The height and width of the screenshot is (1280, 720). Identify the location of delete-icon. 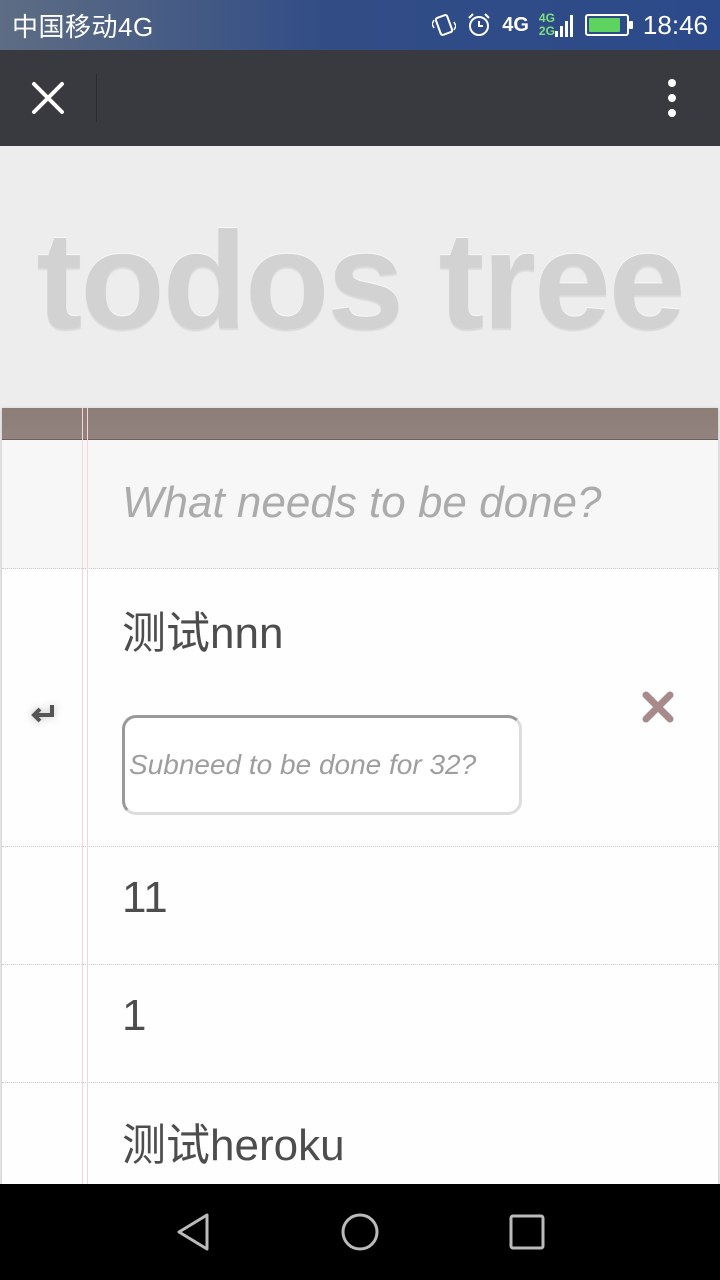
(658, 707).